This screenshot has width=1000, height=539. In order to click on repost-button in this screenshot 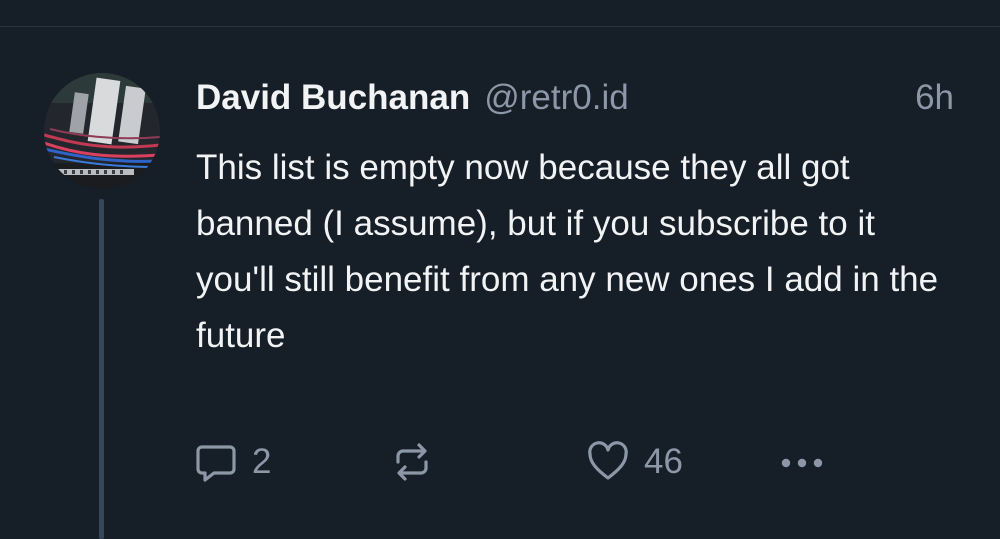, I will do `click(412, 462)`.